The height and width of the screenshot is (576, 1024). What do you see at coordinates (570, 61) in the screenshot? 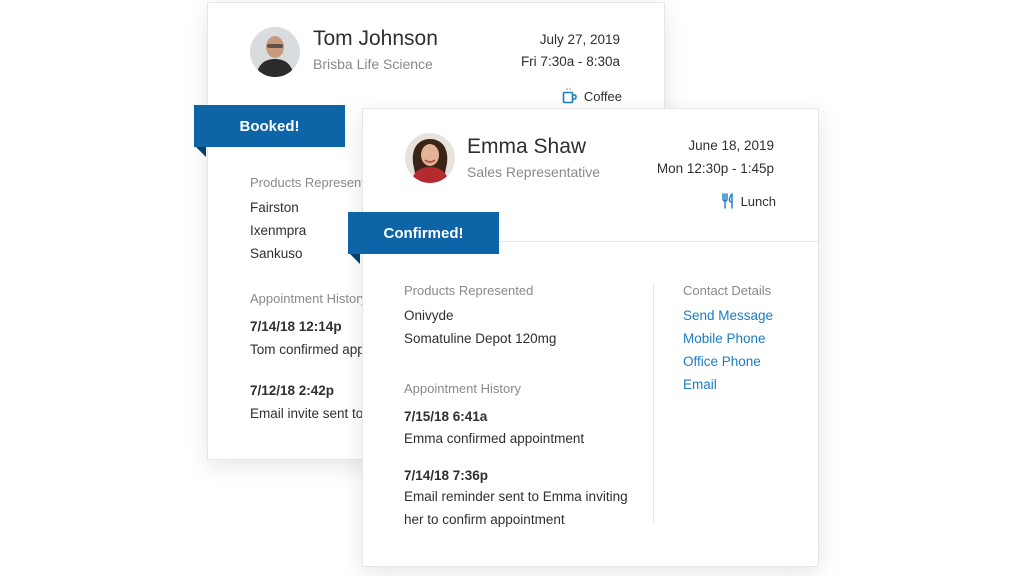
I see `appointment-time: Fri 7:30a - 8:30a` at bounding box center [570, 61].